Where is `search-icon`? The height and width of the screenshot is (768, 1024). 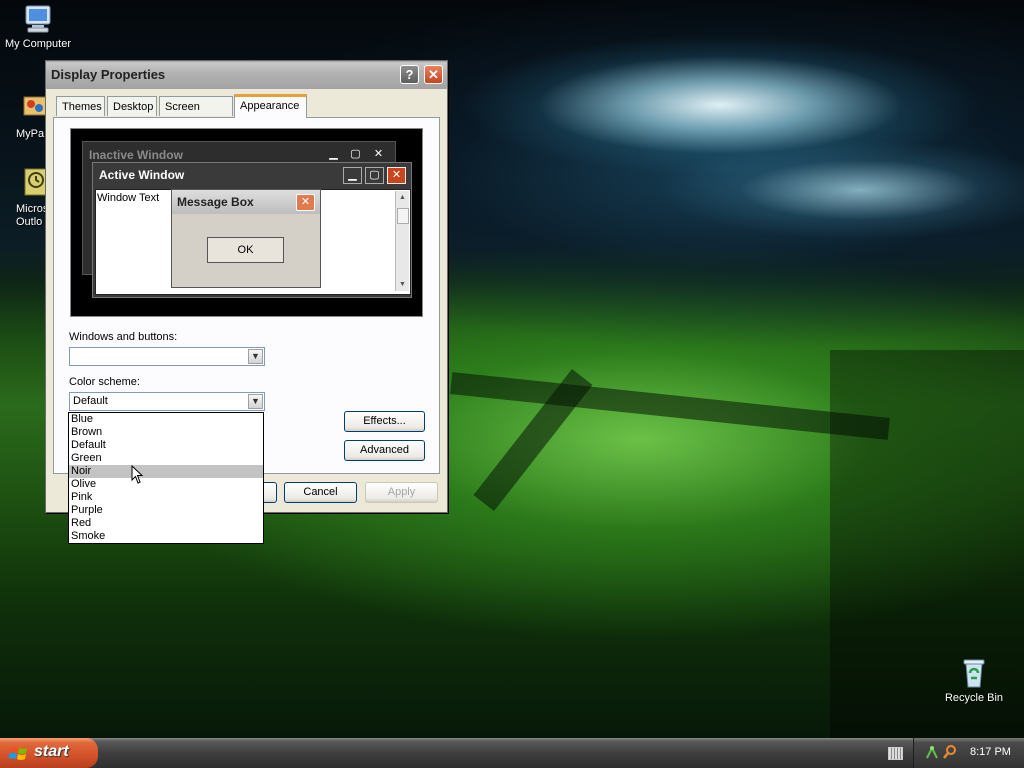 search-icon is located at coordinates (950, 752).